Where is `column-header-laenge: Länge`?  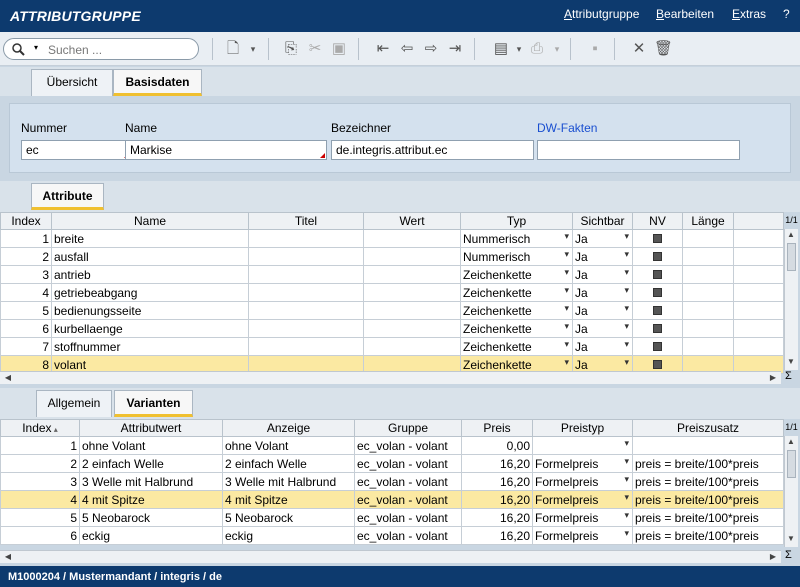
column-header-laenge: Länge is located at coordinates (708, 221).